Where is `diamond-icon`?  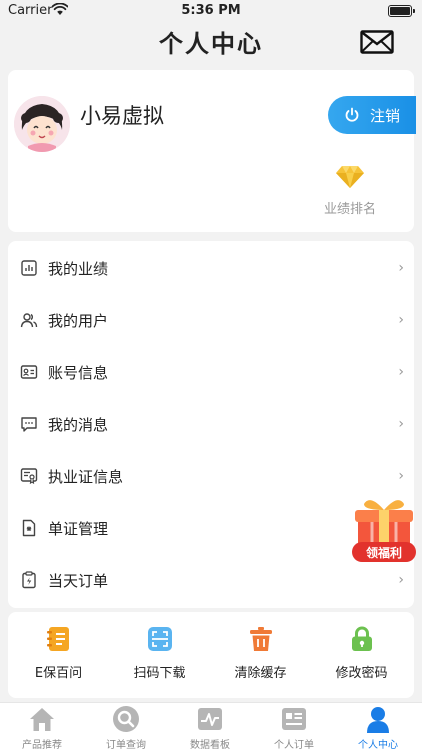 diamond-icon is located at coordinates (350, 177).